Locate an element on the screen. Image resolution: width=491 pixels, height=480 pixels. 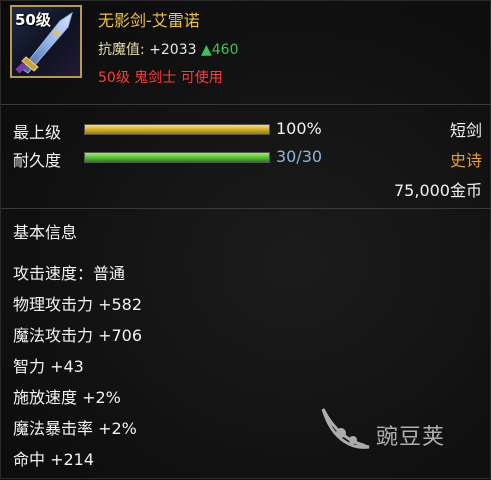
durability-bar-fill is located at coordinates (177, 157).